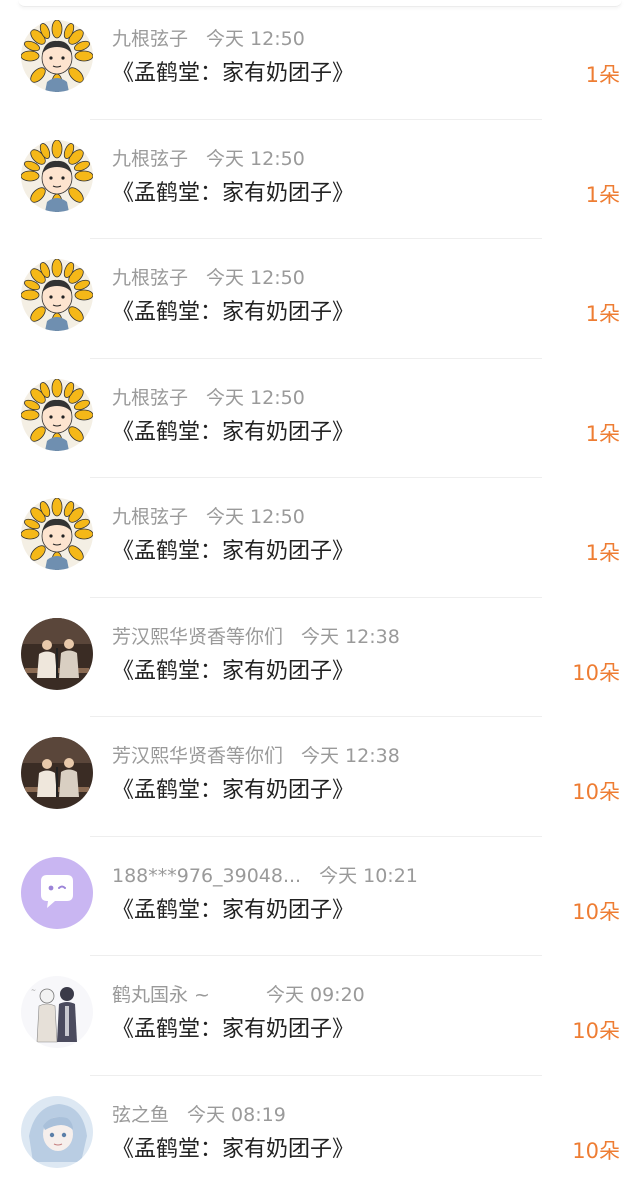 The image size is (640, 1202). I want to click on meta-line: 弦之鱼 今天 08:19, so click(199, 1115).